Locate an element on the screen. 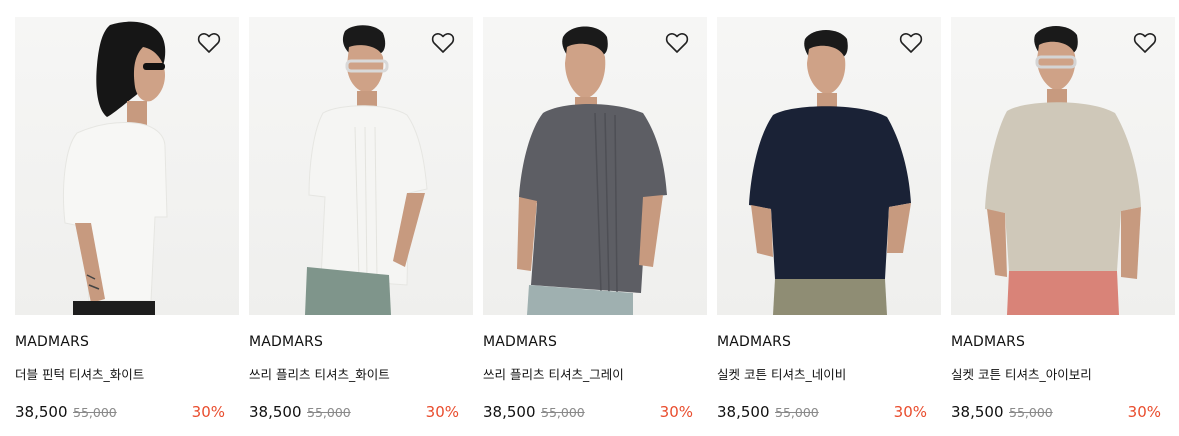  product-name: 쓰리 플리츠 티셔츠_그레이 is located at coordinates (553, 373).